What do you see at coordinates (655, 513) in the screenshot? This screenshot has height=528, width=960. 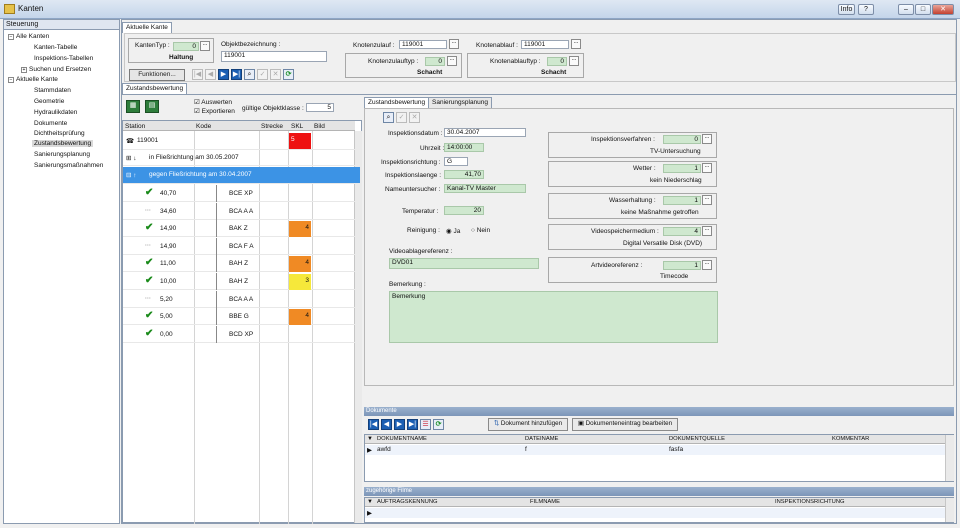 I see `film-new-row: ▶` at bounding box center [655, 513].